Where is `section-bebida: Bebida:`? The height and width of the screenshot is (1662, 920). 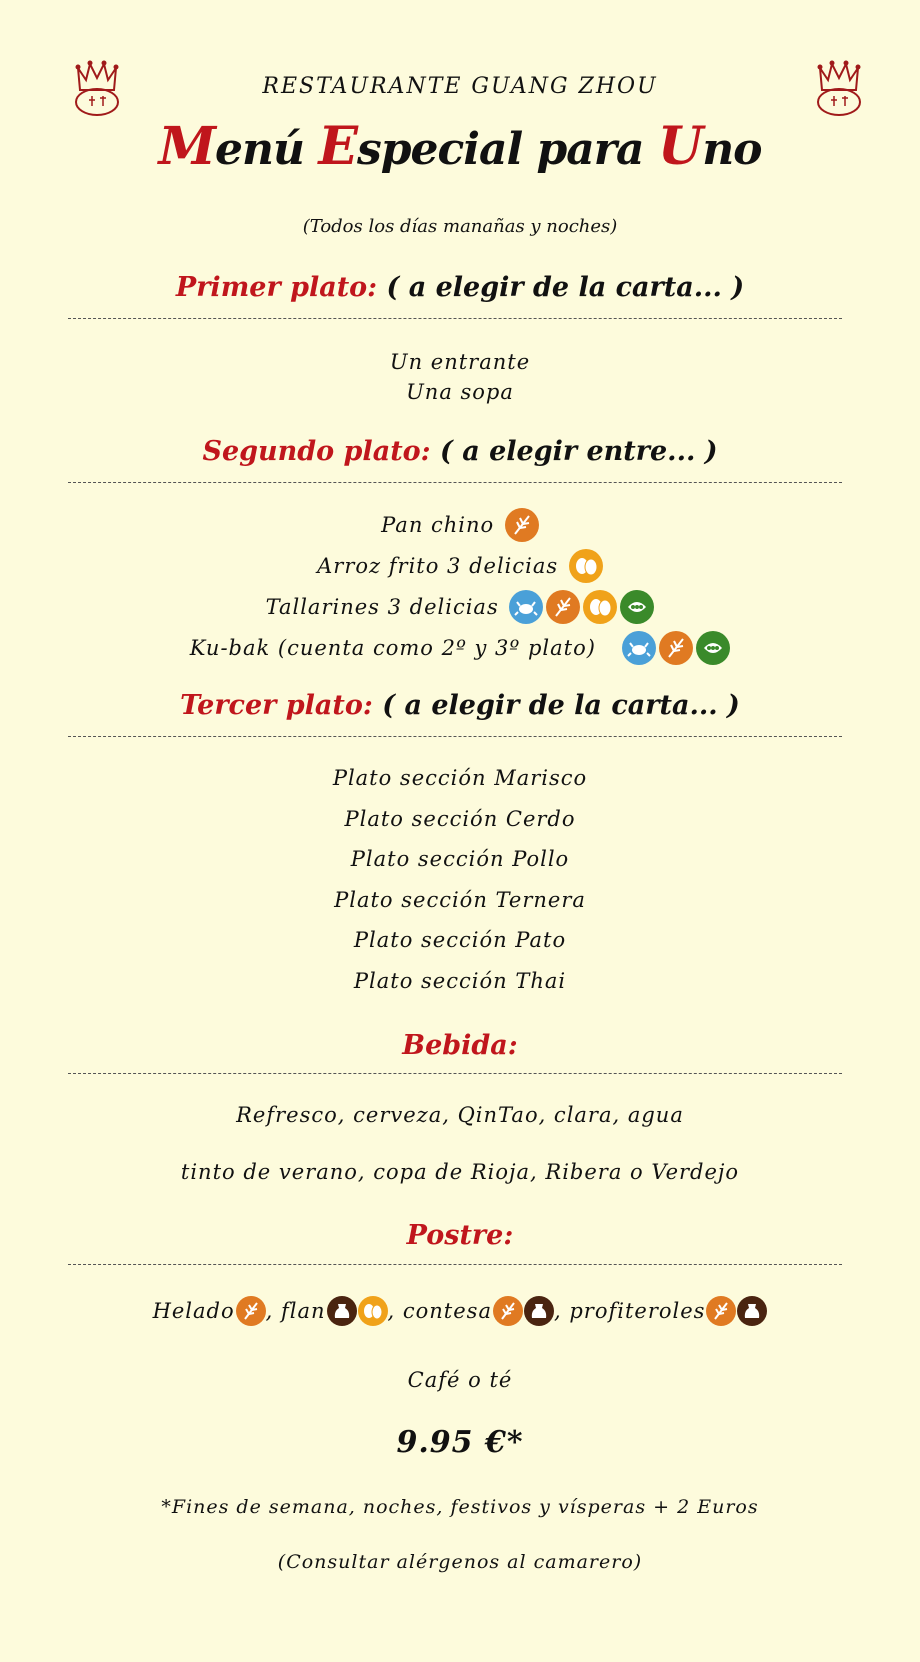
section-bebida: Bebida: is located at coordinates (460, 1045).